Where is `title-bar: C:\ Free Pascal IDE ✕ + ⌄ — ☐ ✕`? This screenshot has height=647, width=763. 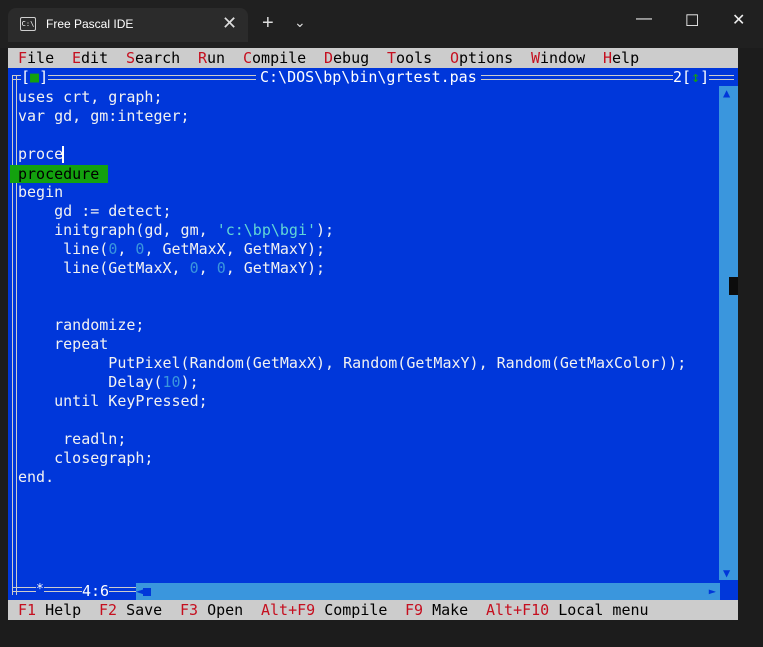
title-bar: C:\ Free Pascal IDE ✕ + ⌄ — ☐ ✕ is located at coordinates (381, 24).